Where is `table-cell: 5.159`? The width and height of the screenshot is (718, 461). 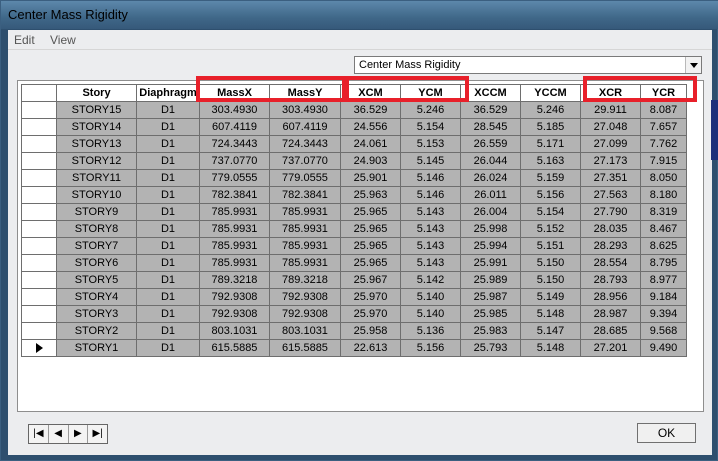
table-cell: 5.159 is located at coordinates (550, 178).